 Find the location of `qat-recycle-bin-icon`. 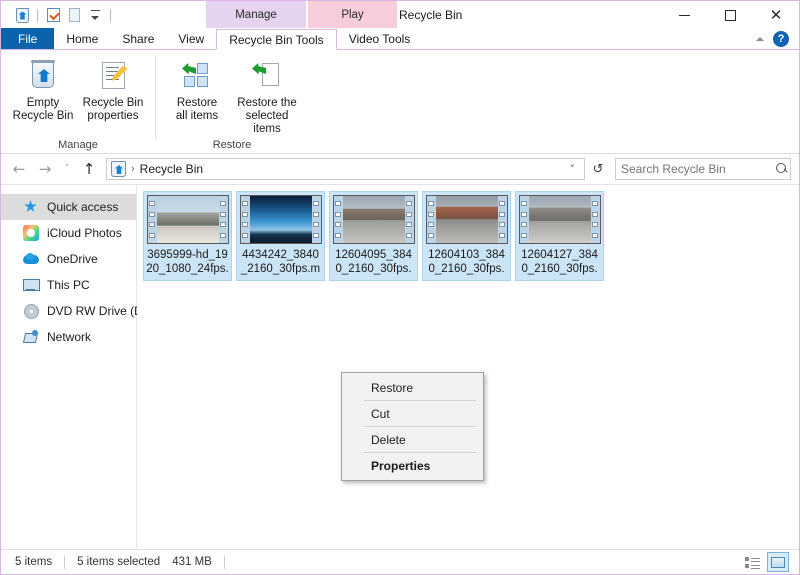

qat-recycle-bin-icon is located at coordinates (22, 15).